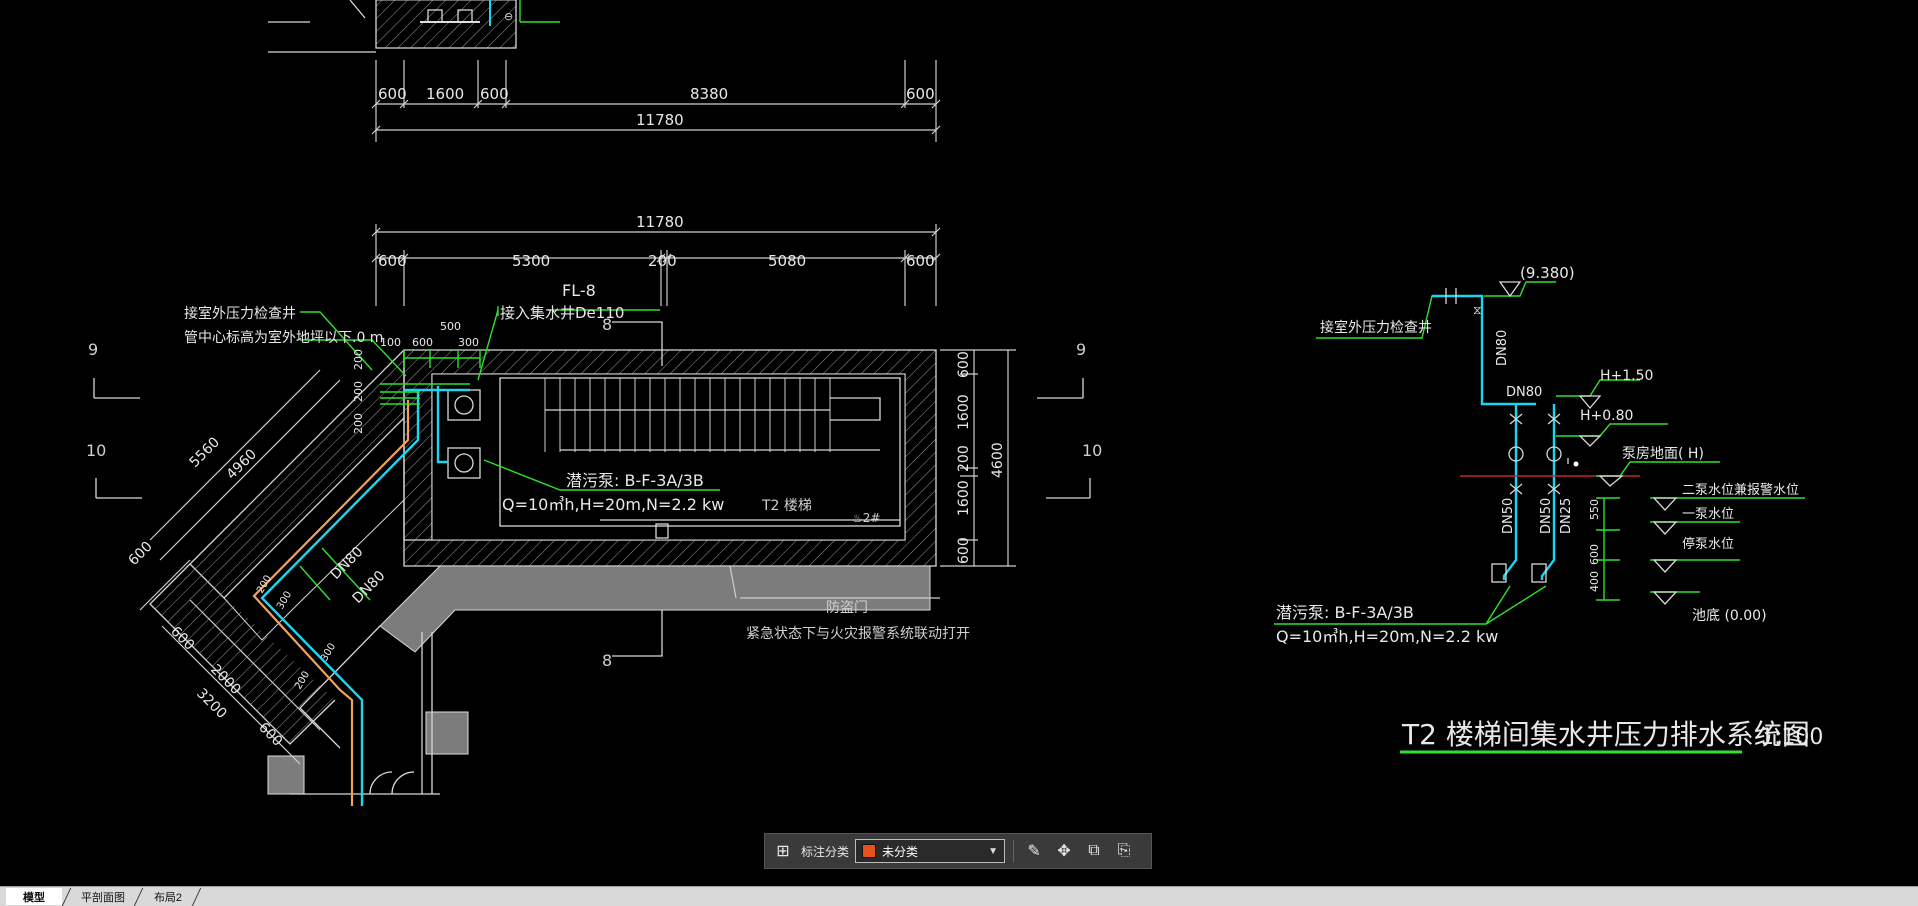 The image size is (1918, 906). Describe the element at coordinates (920, 94) in the screenshot. I see `top-dim-600c: 600` at that location.